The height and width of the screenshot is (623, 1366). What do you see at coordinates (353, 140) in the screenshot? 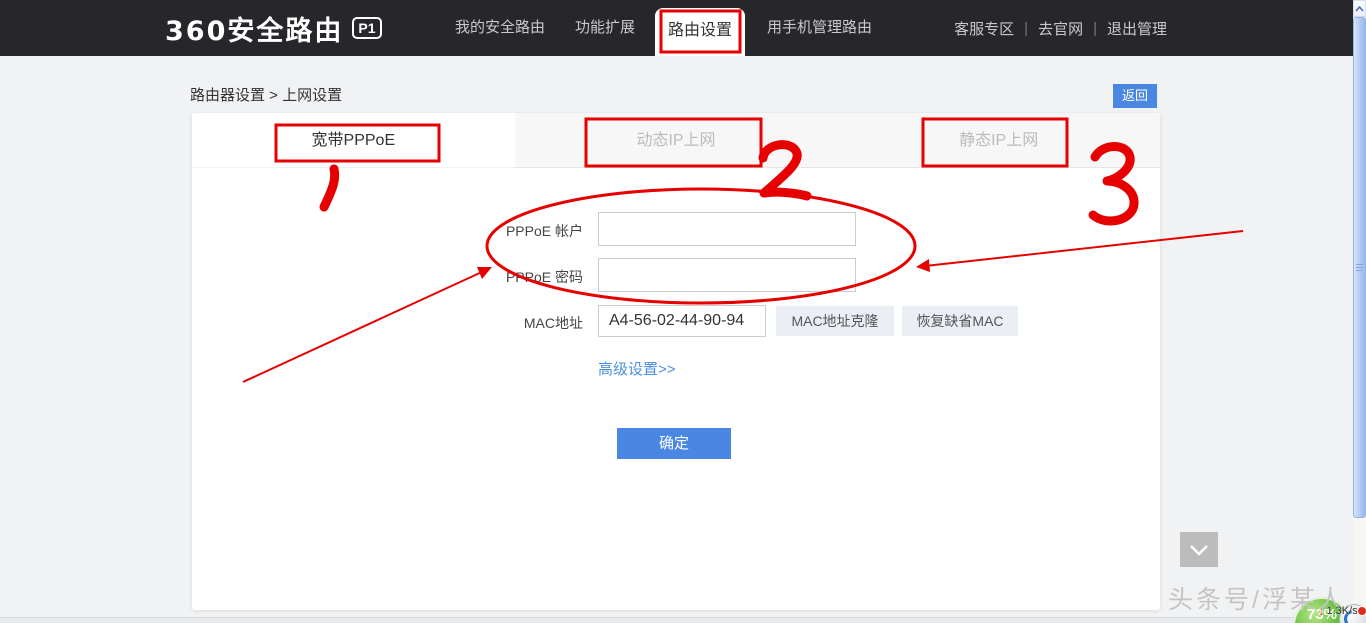
I see `tab-pppoe: 宽带PPPoE` at bounding box center [353, 140].